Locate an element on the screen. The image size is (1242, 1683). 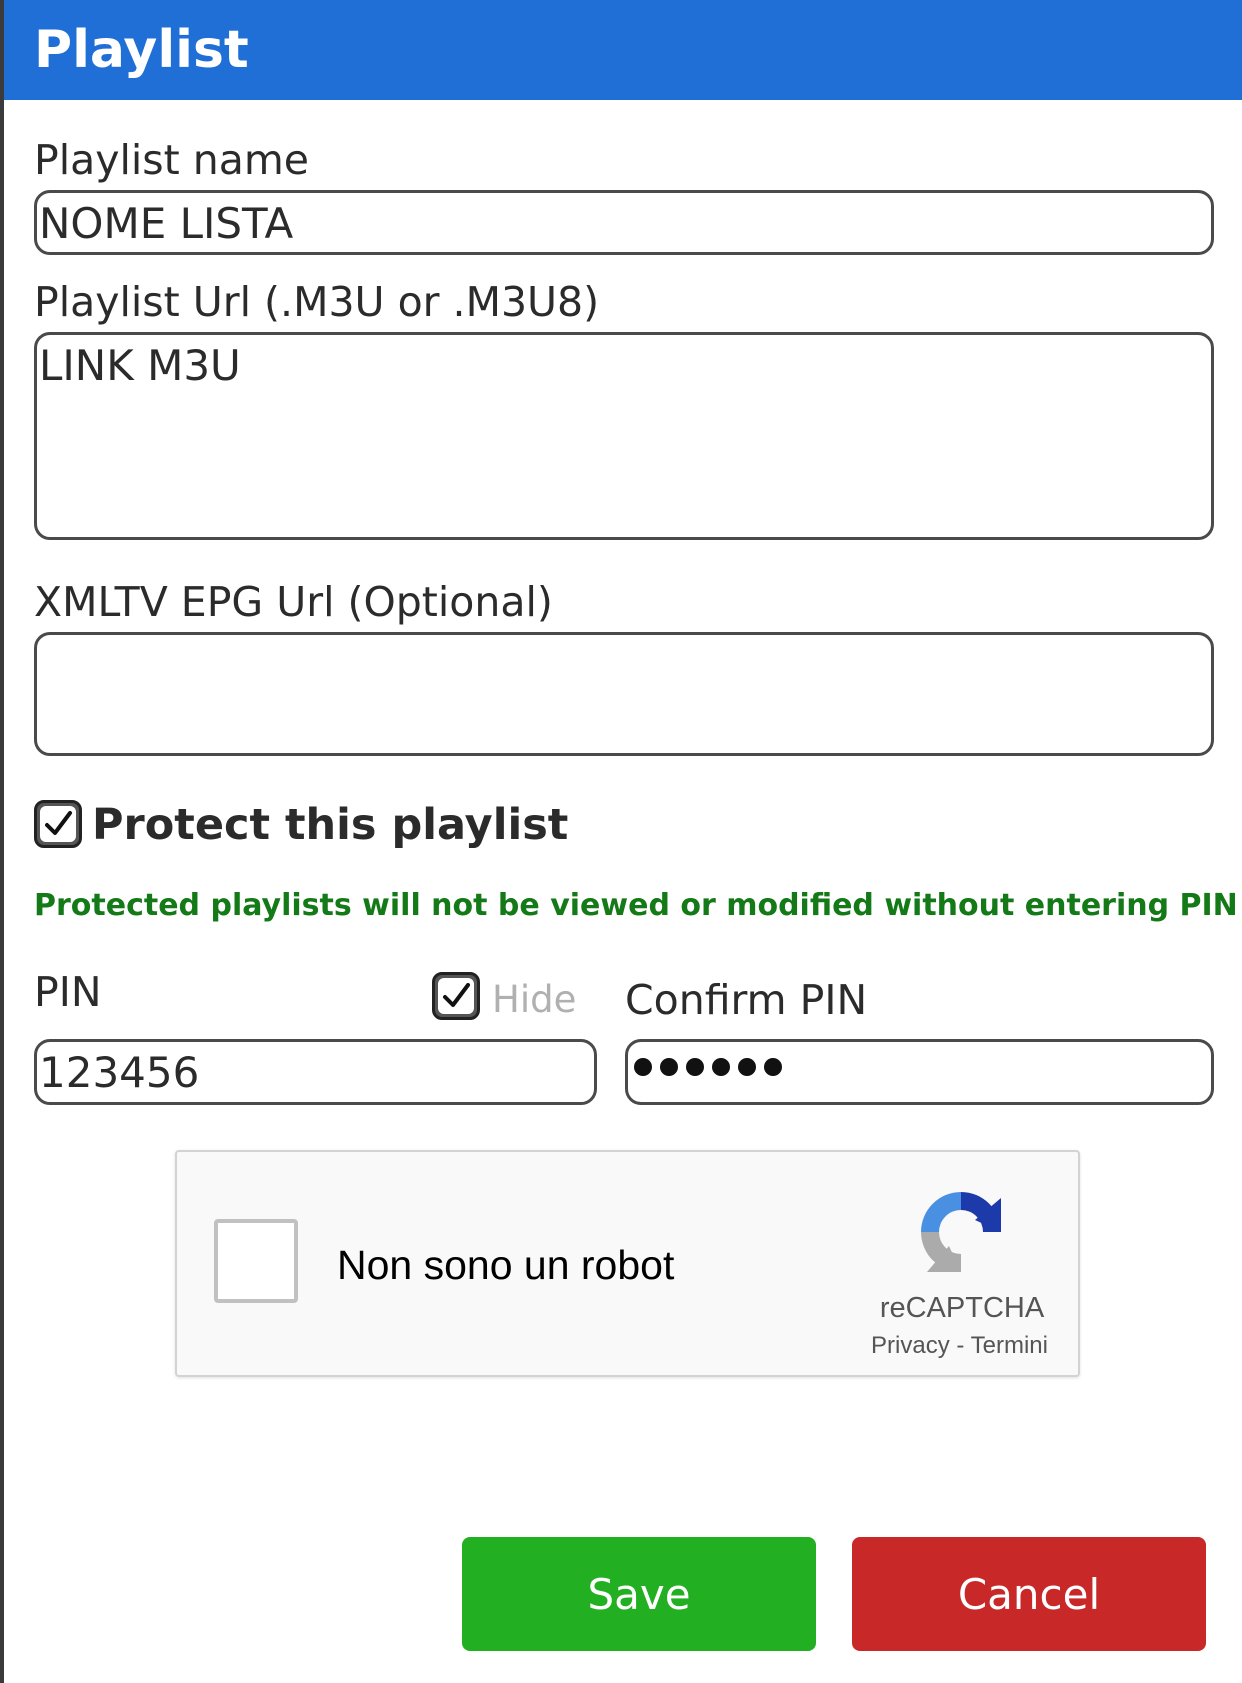
recaptcha-checkbox is located at coordinates (256, 1261).